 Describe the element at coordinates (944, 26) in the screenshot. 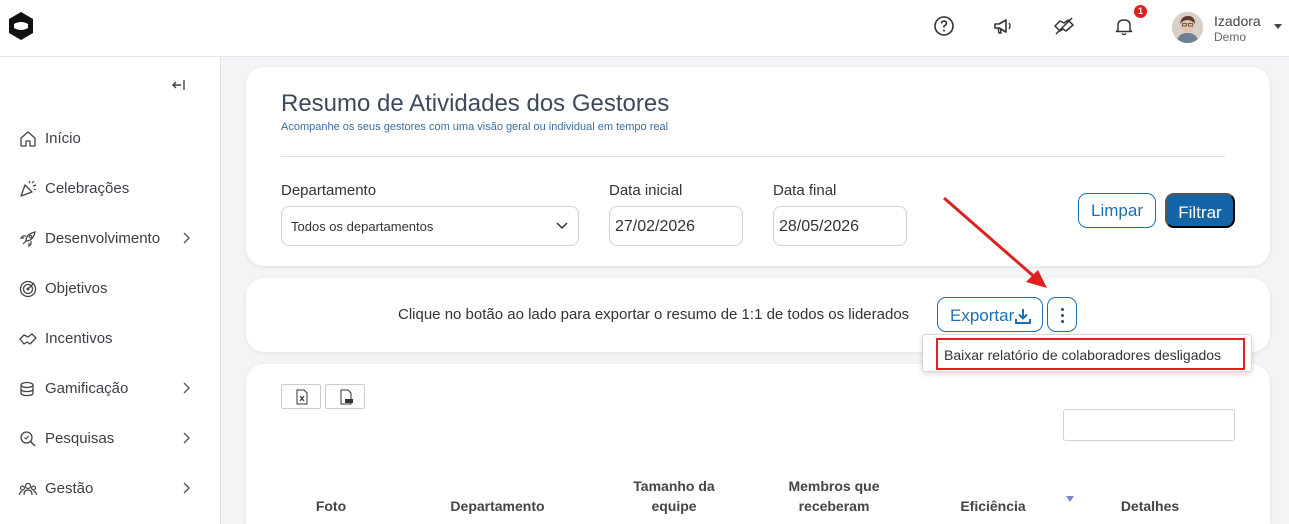

I see `help-icon` at that location.